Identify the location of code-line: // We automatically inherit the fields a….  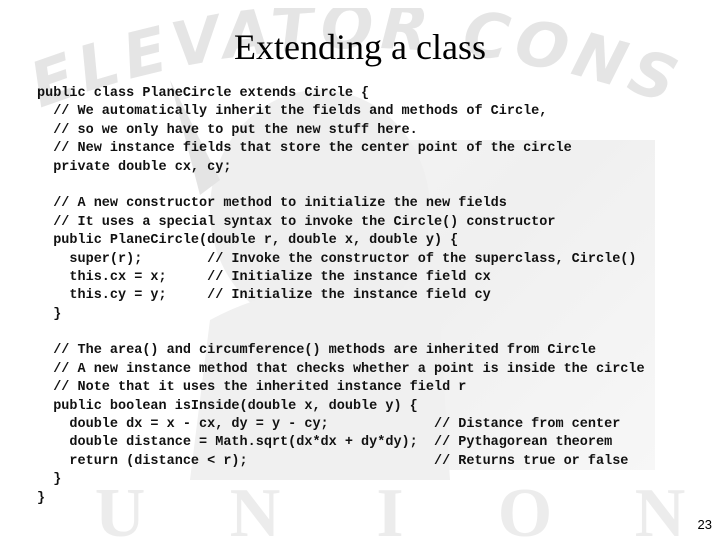
(292, 112).